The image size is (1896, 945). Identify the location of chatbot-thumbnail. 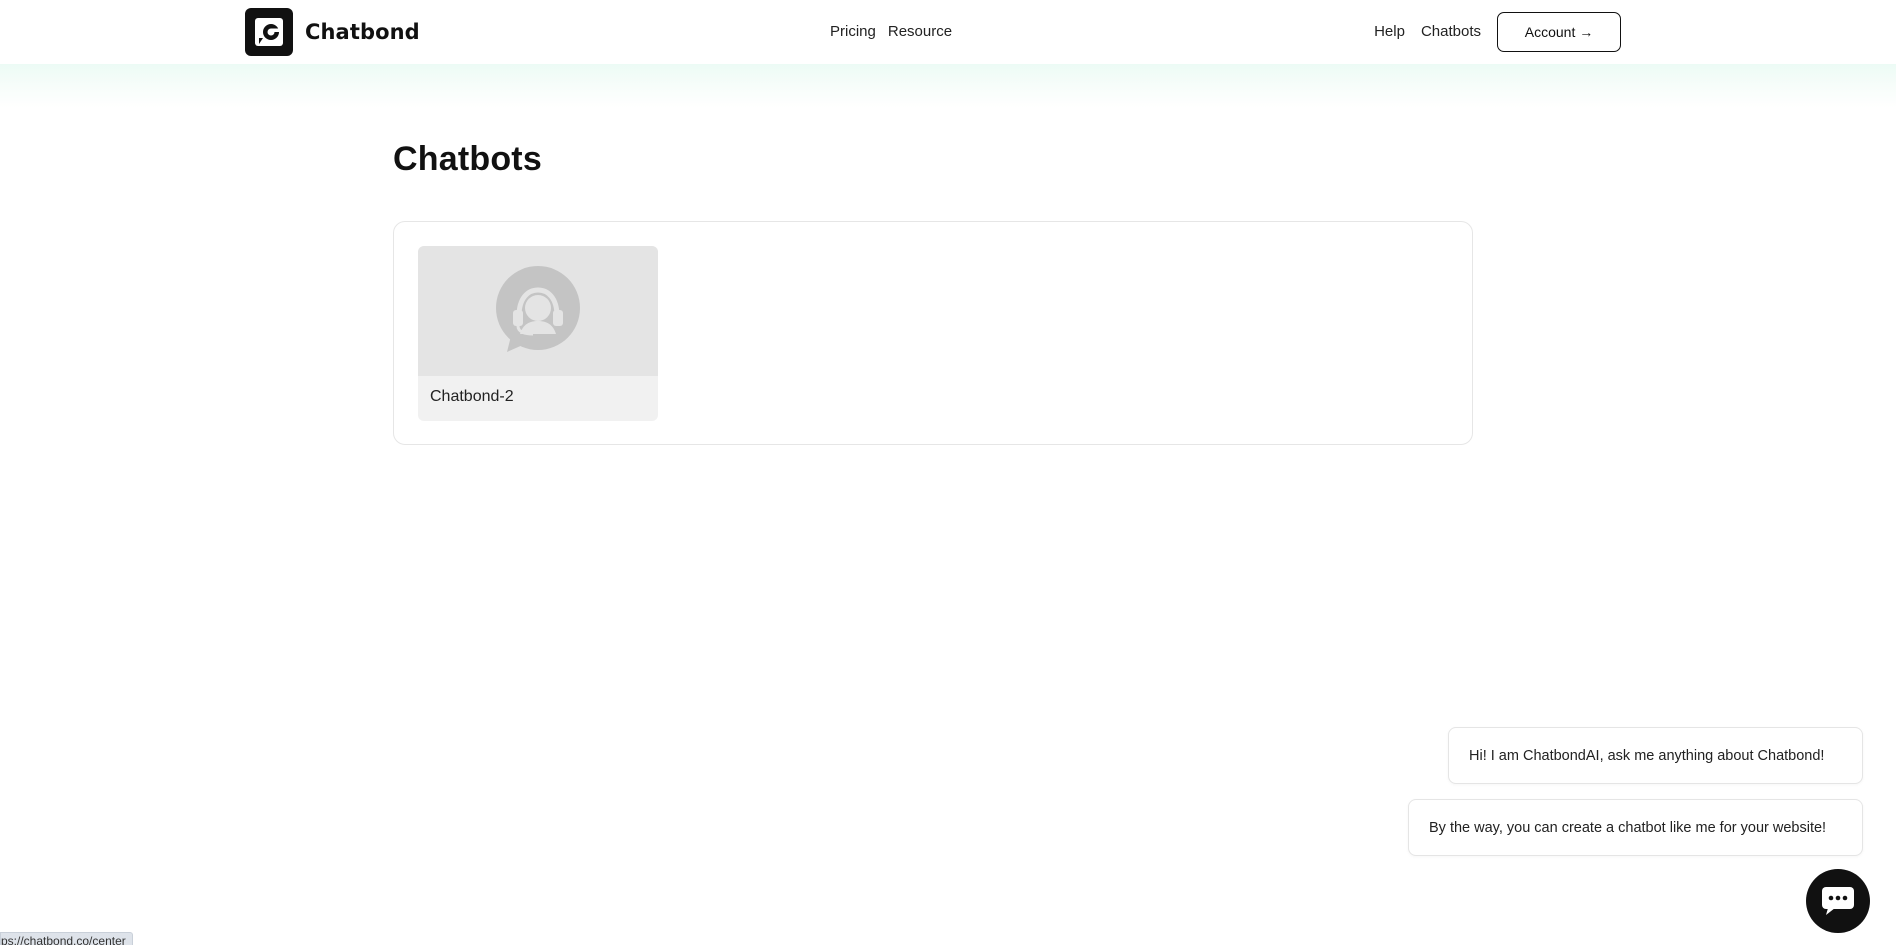
(538, 311).